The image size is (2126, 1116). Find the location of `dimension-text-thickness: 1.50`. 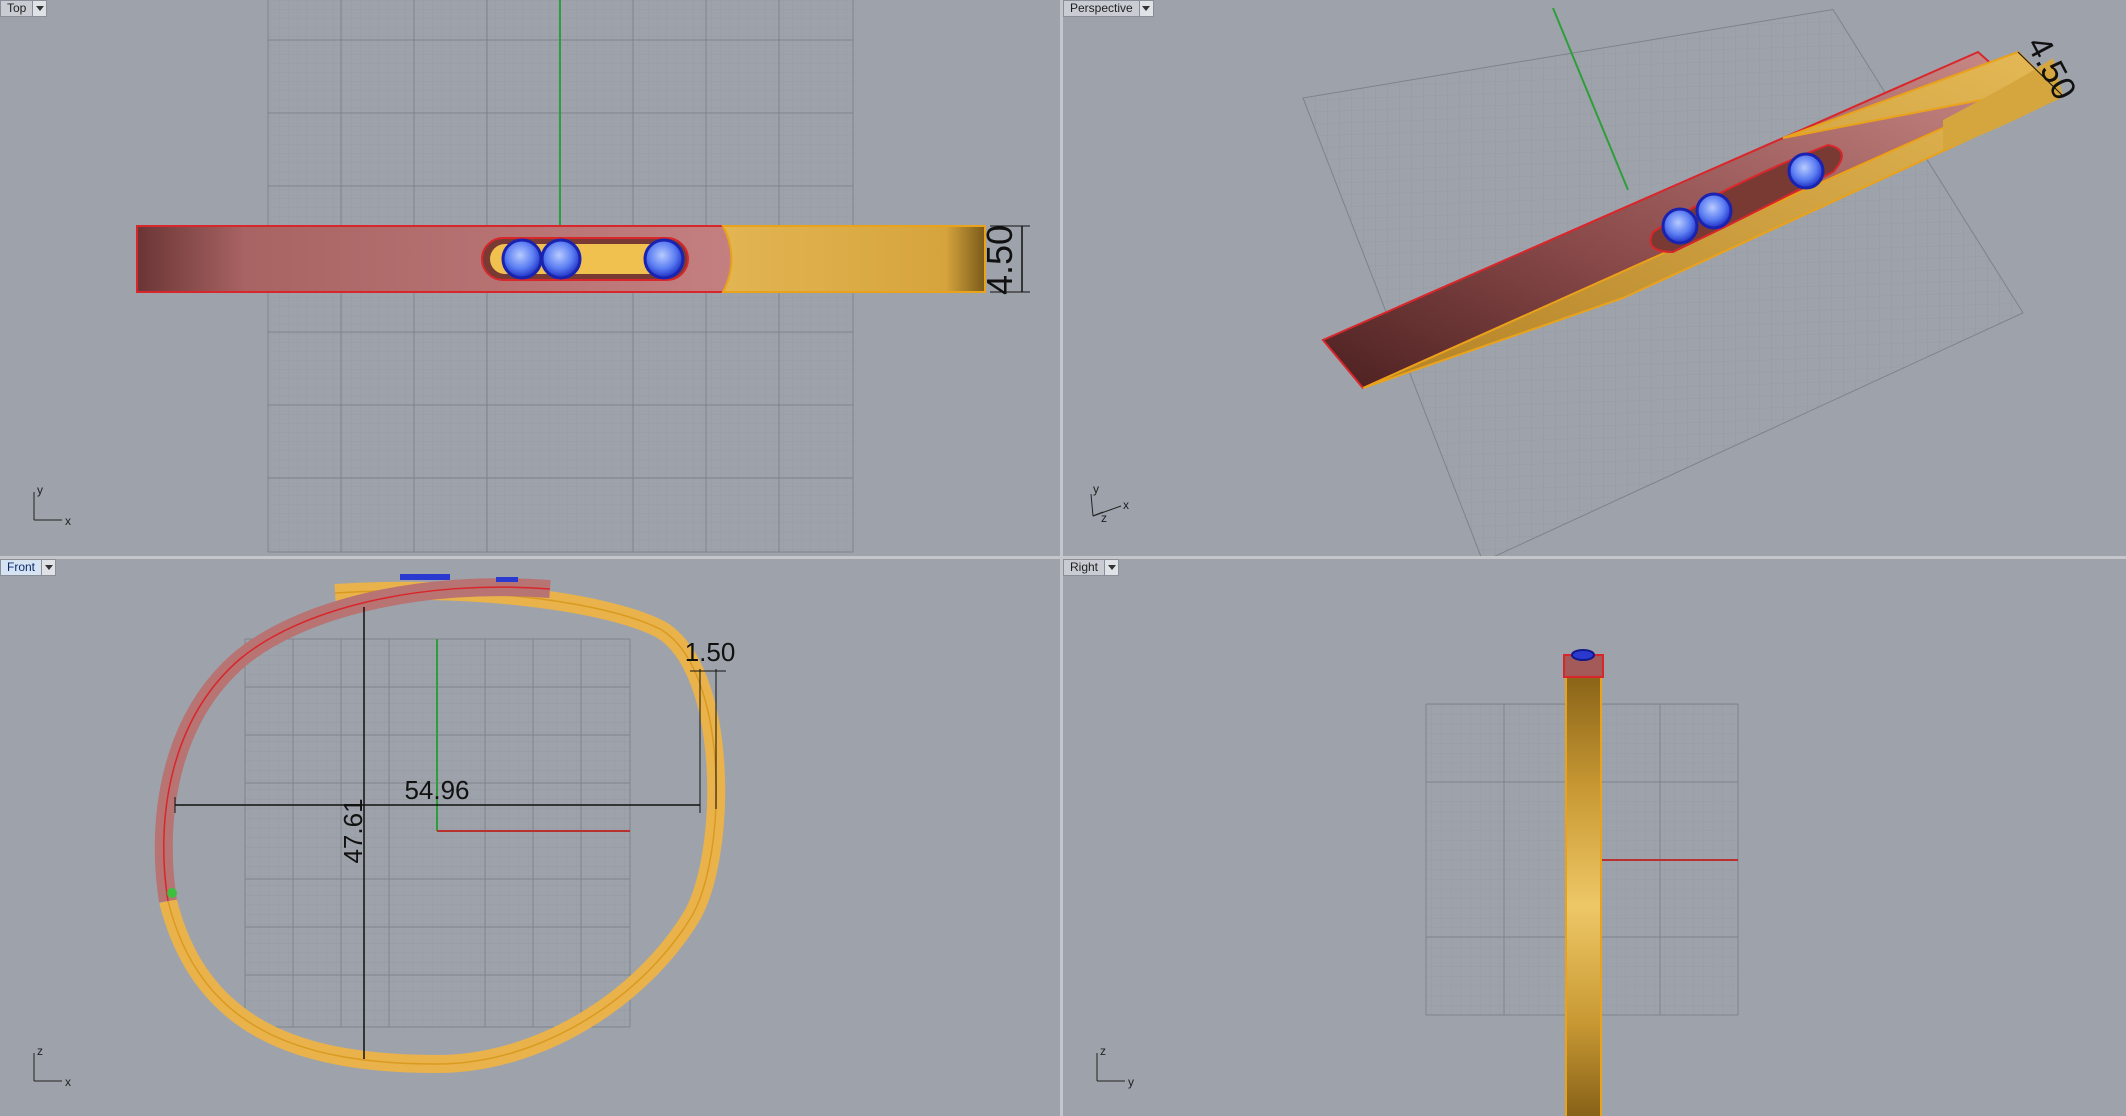

dimension-text-thickness: 1.50 is located at coordinates (710, 652).